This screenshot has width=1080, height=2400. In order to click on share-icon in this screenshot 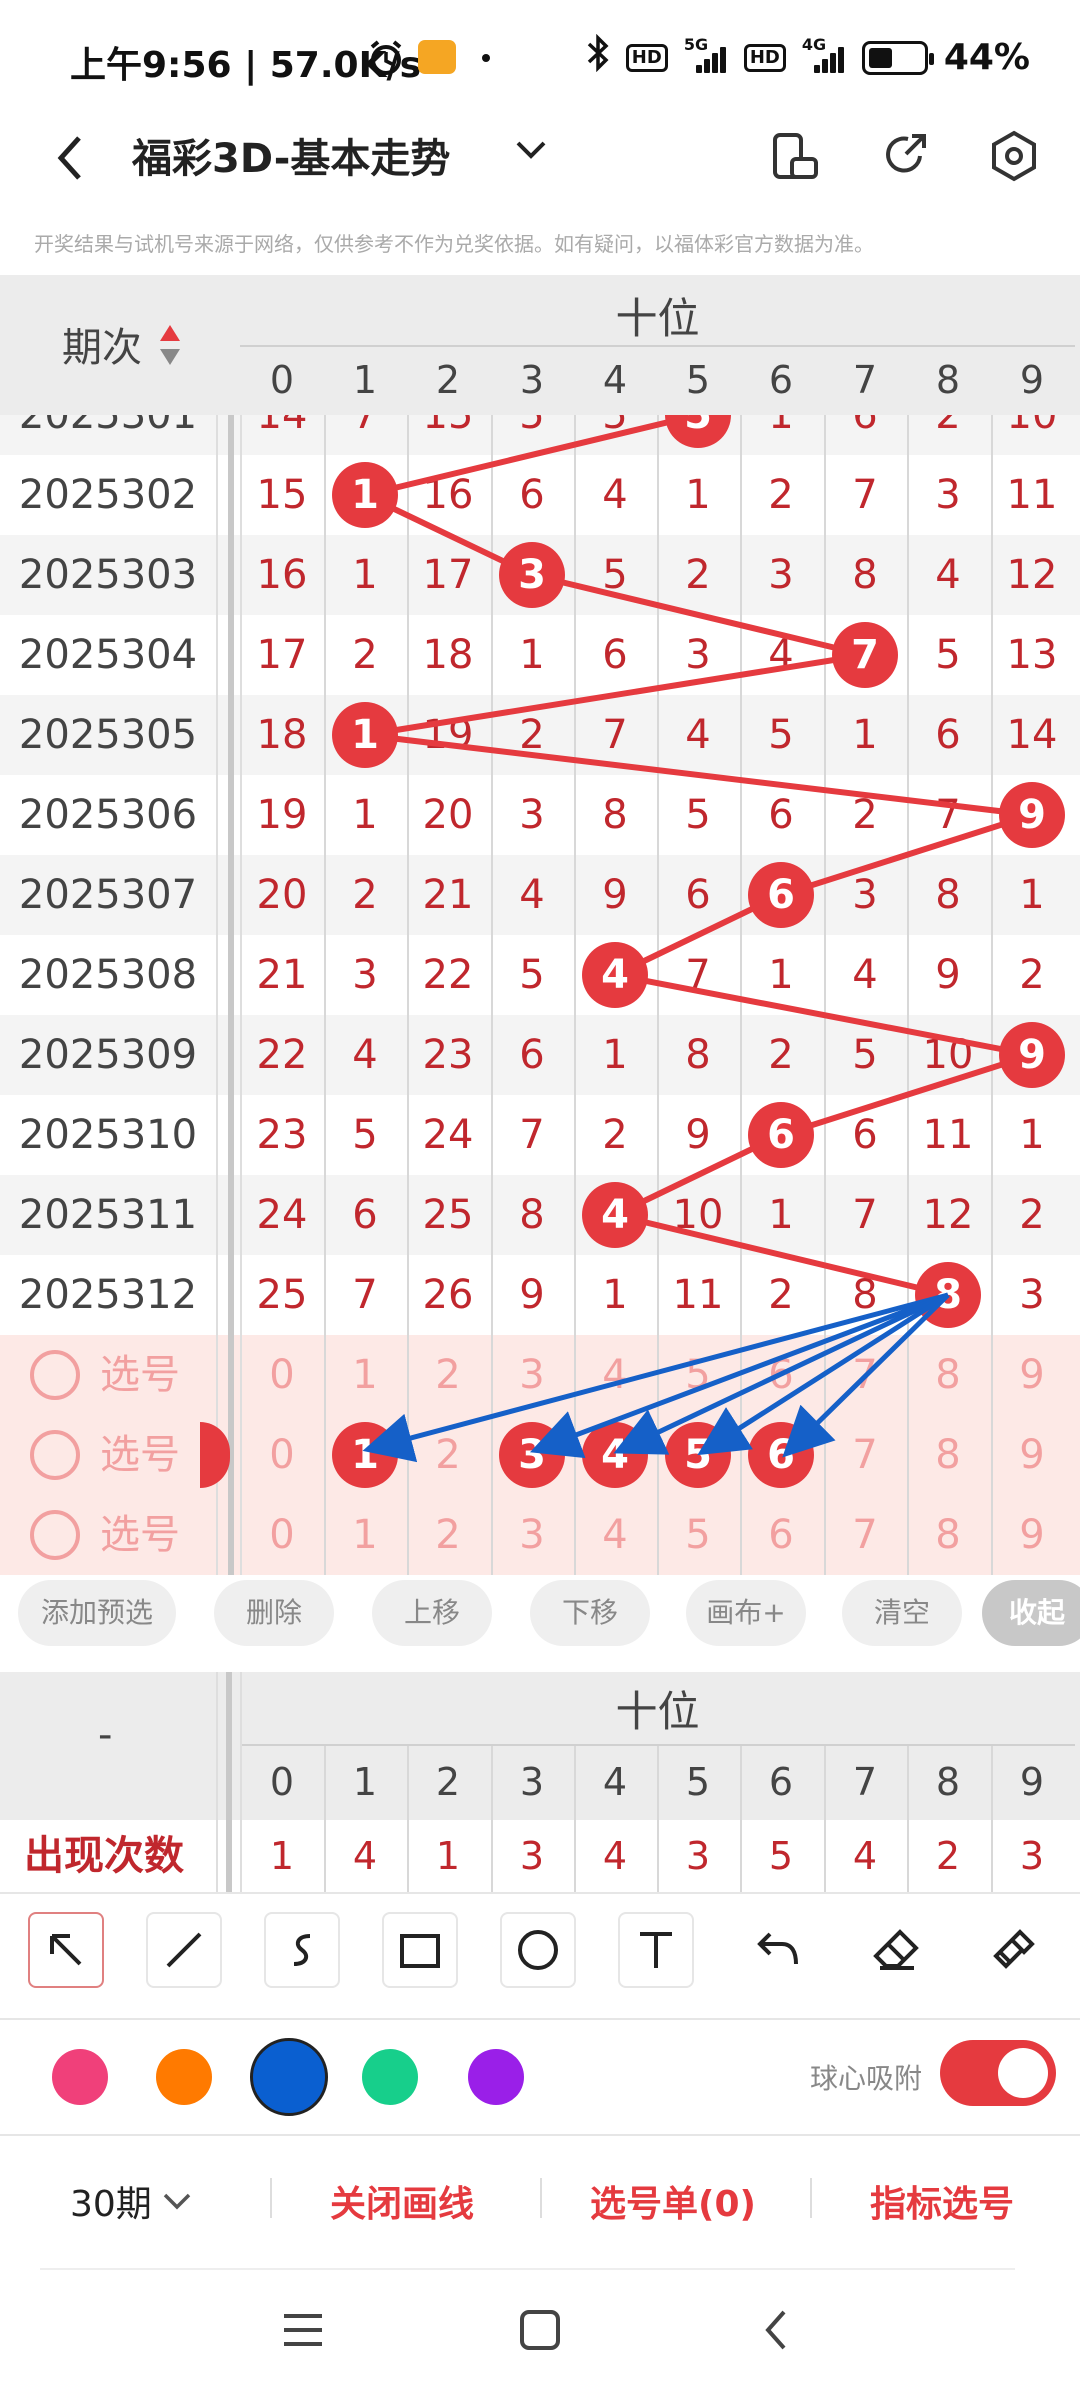, I will do `click(905, 157)`.